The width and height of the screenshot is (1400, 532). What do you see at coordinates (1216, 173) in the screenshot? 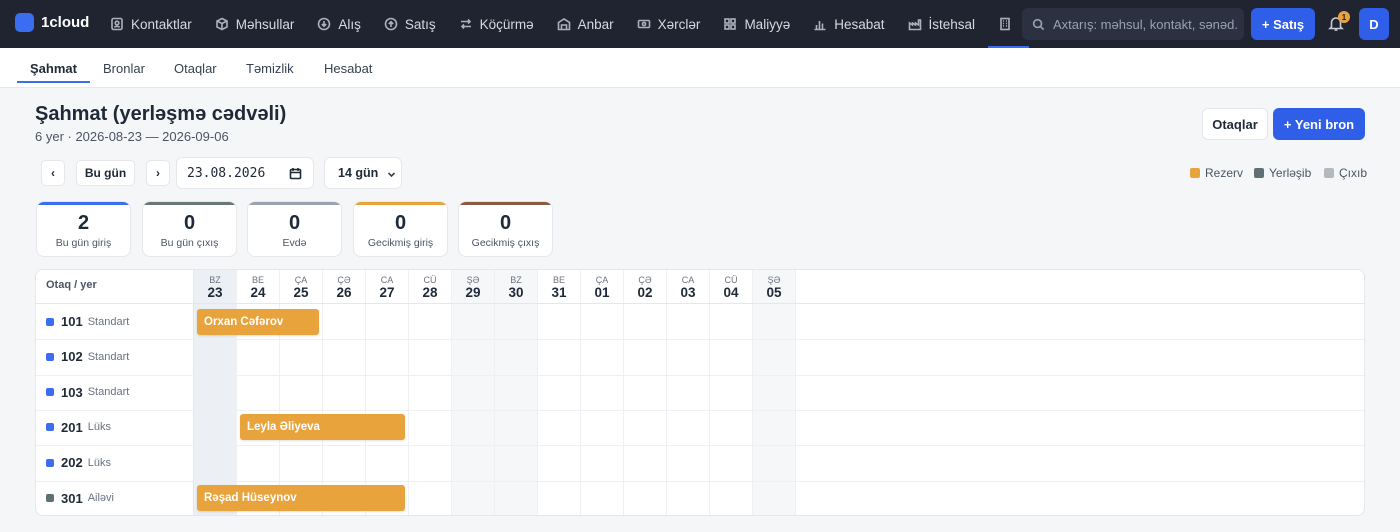
I see `legend-rezerv: Rezerv` at bounding box center [1216, 173].